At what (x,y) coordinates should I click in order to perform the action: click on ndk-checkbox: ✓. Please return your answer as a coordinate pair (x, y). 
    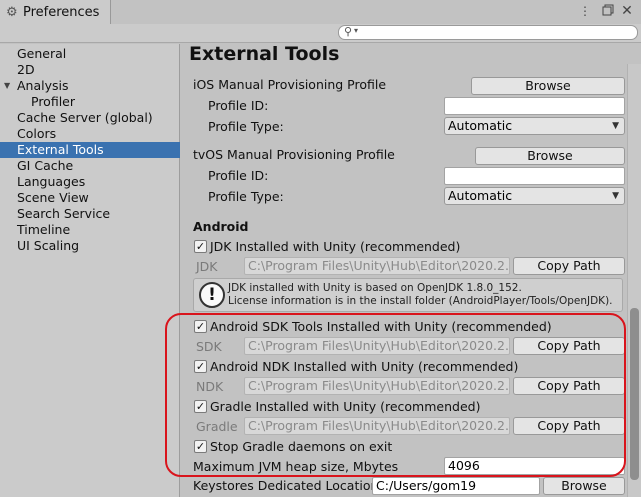
    Looking at the image, I should click on (200, 366).